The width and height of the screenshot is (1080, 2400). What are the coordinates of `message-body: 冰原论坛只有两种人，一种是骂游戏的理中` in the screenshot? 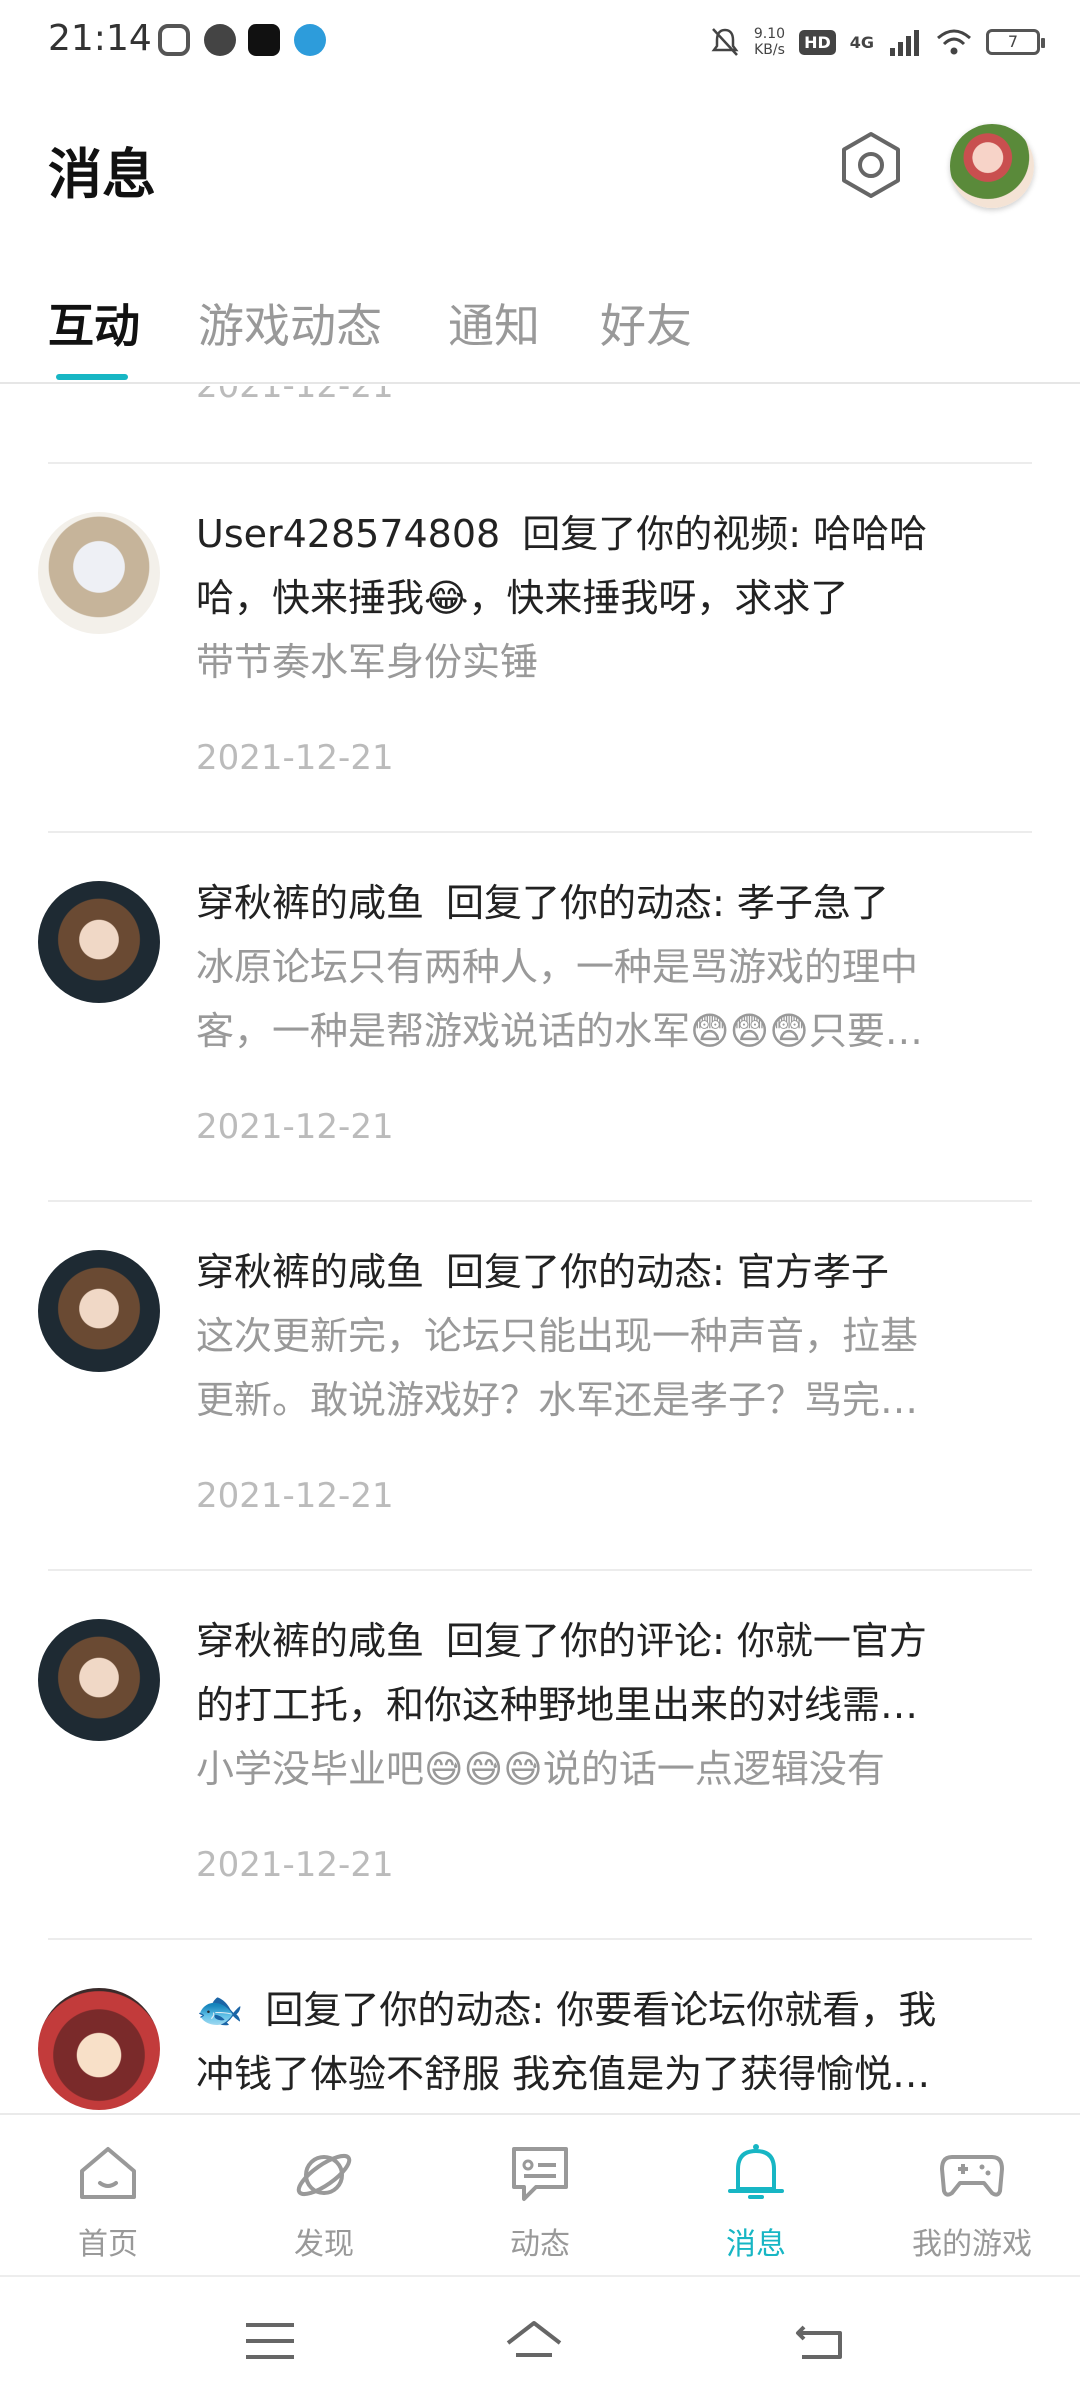 It's located at (557, 967).